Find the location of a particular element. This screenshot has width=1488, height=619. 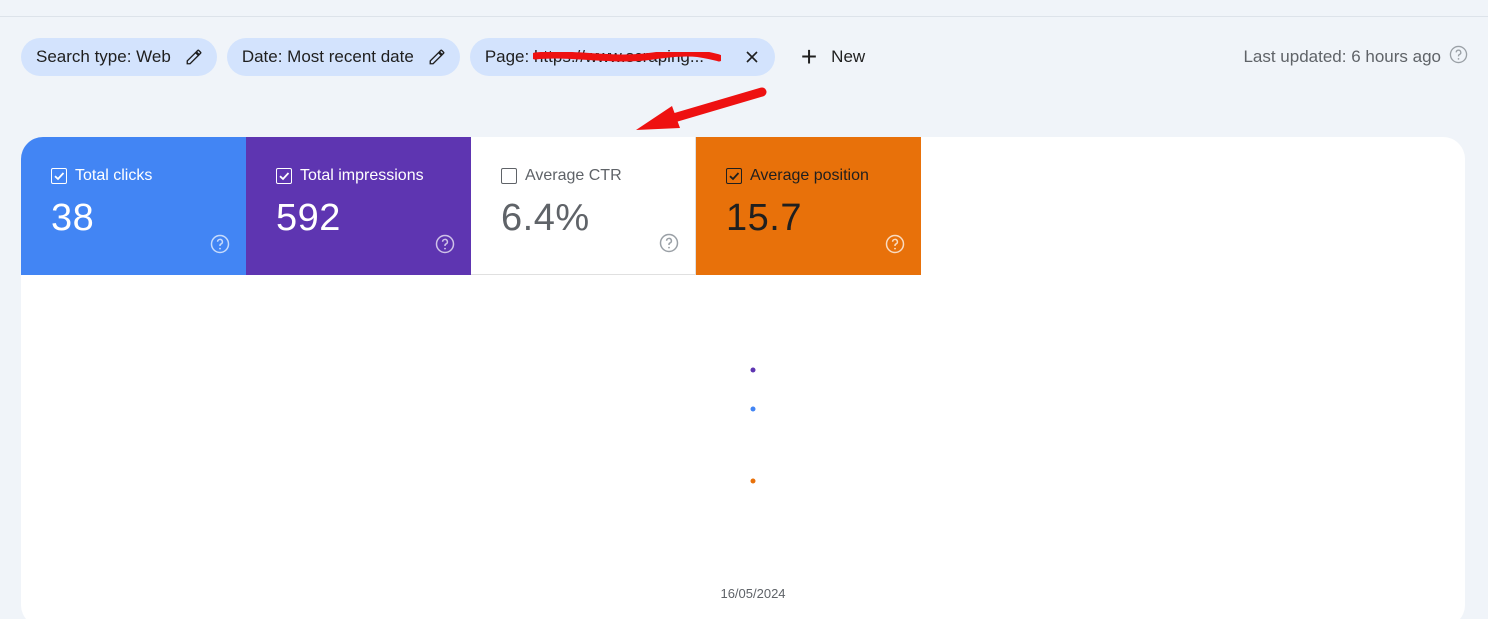

date-chip: Date: Most recent date is located at coordinates (343, 57).